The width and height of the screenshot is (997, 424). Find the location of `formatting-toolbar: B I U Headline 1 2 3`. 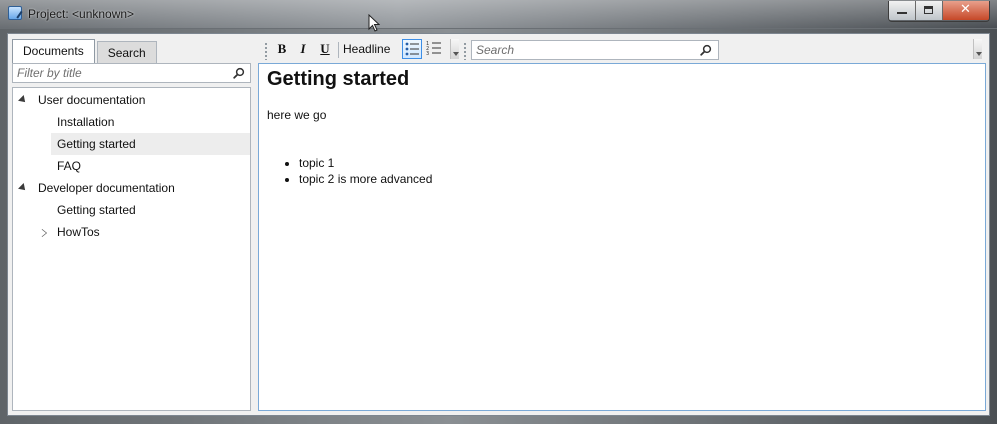

formatting-toolbar: B I U Headline 1 2 3 is located at coordinates (621, 50).